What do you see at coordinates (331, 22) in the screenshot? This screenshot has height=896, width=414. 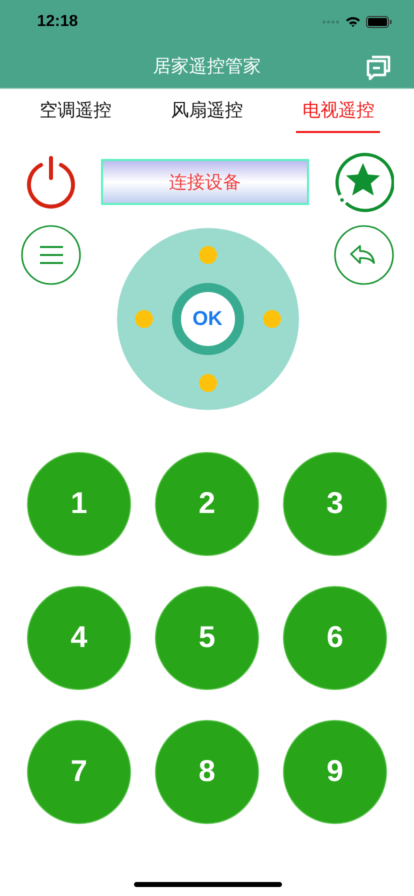 I see `signal-icon` at bounding box center [331, 22].